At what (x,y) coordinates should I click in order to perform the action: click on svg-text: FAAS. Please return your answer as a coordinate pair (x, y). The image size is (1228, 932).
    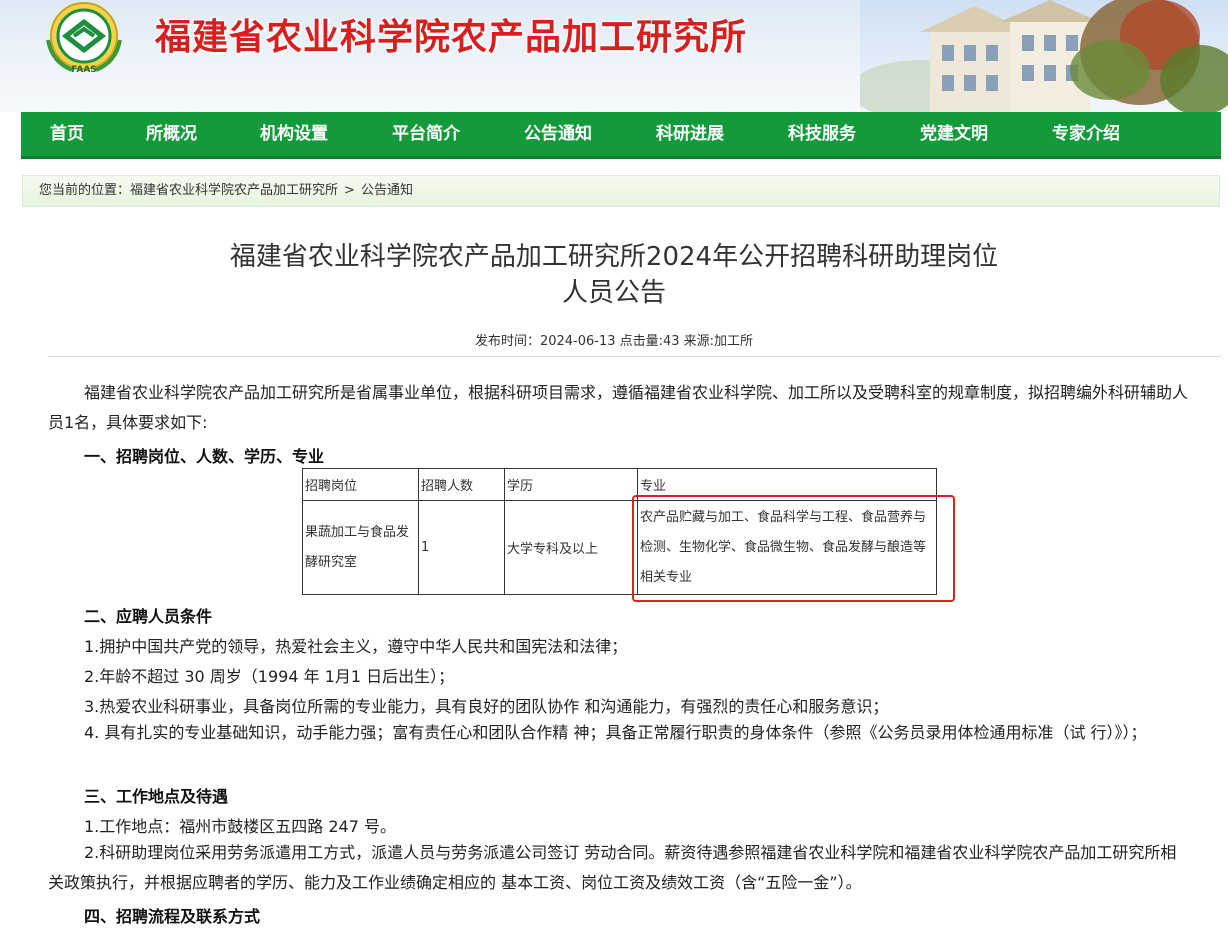
    Looking at the image, I should click on (84, 70).